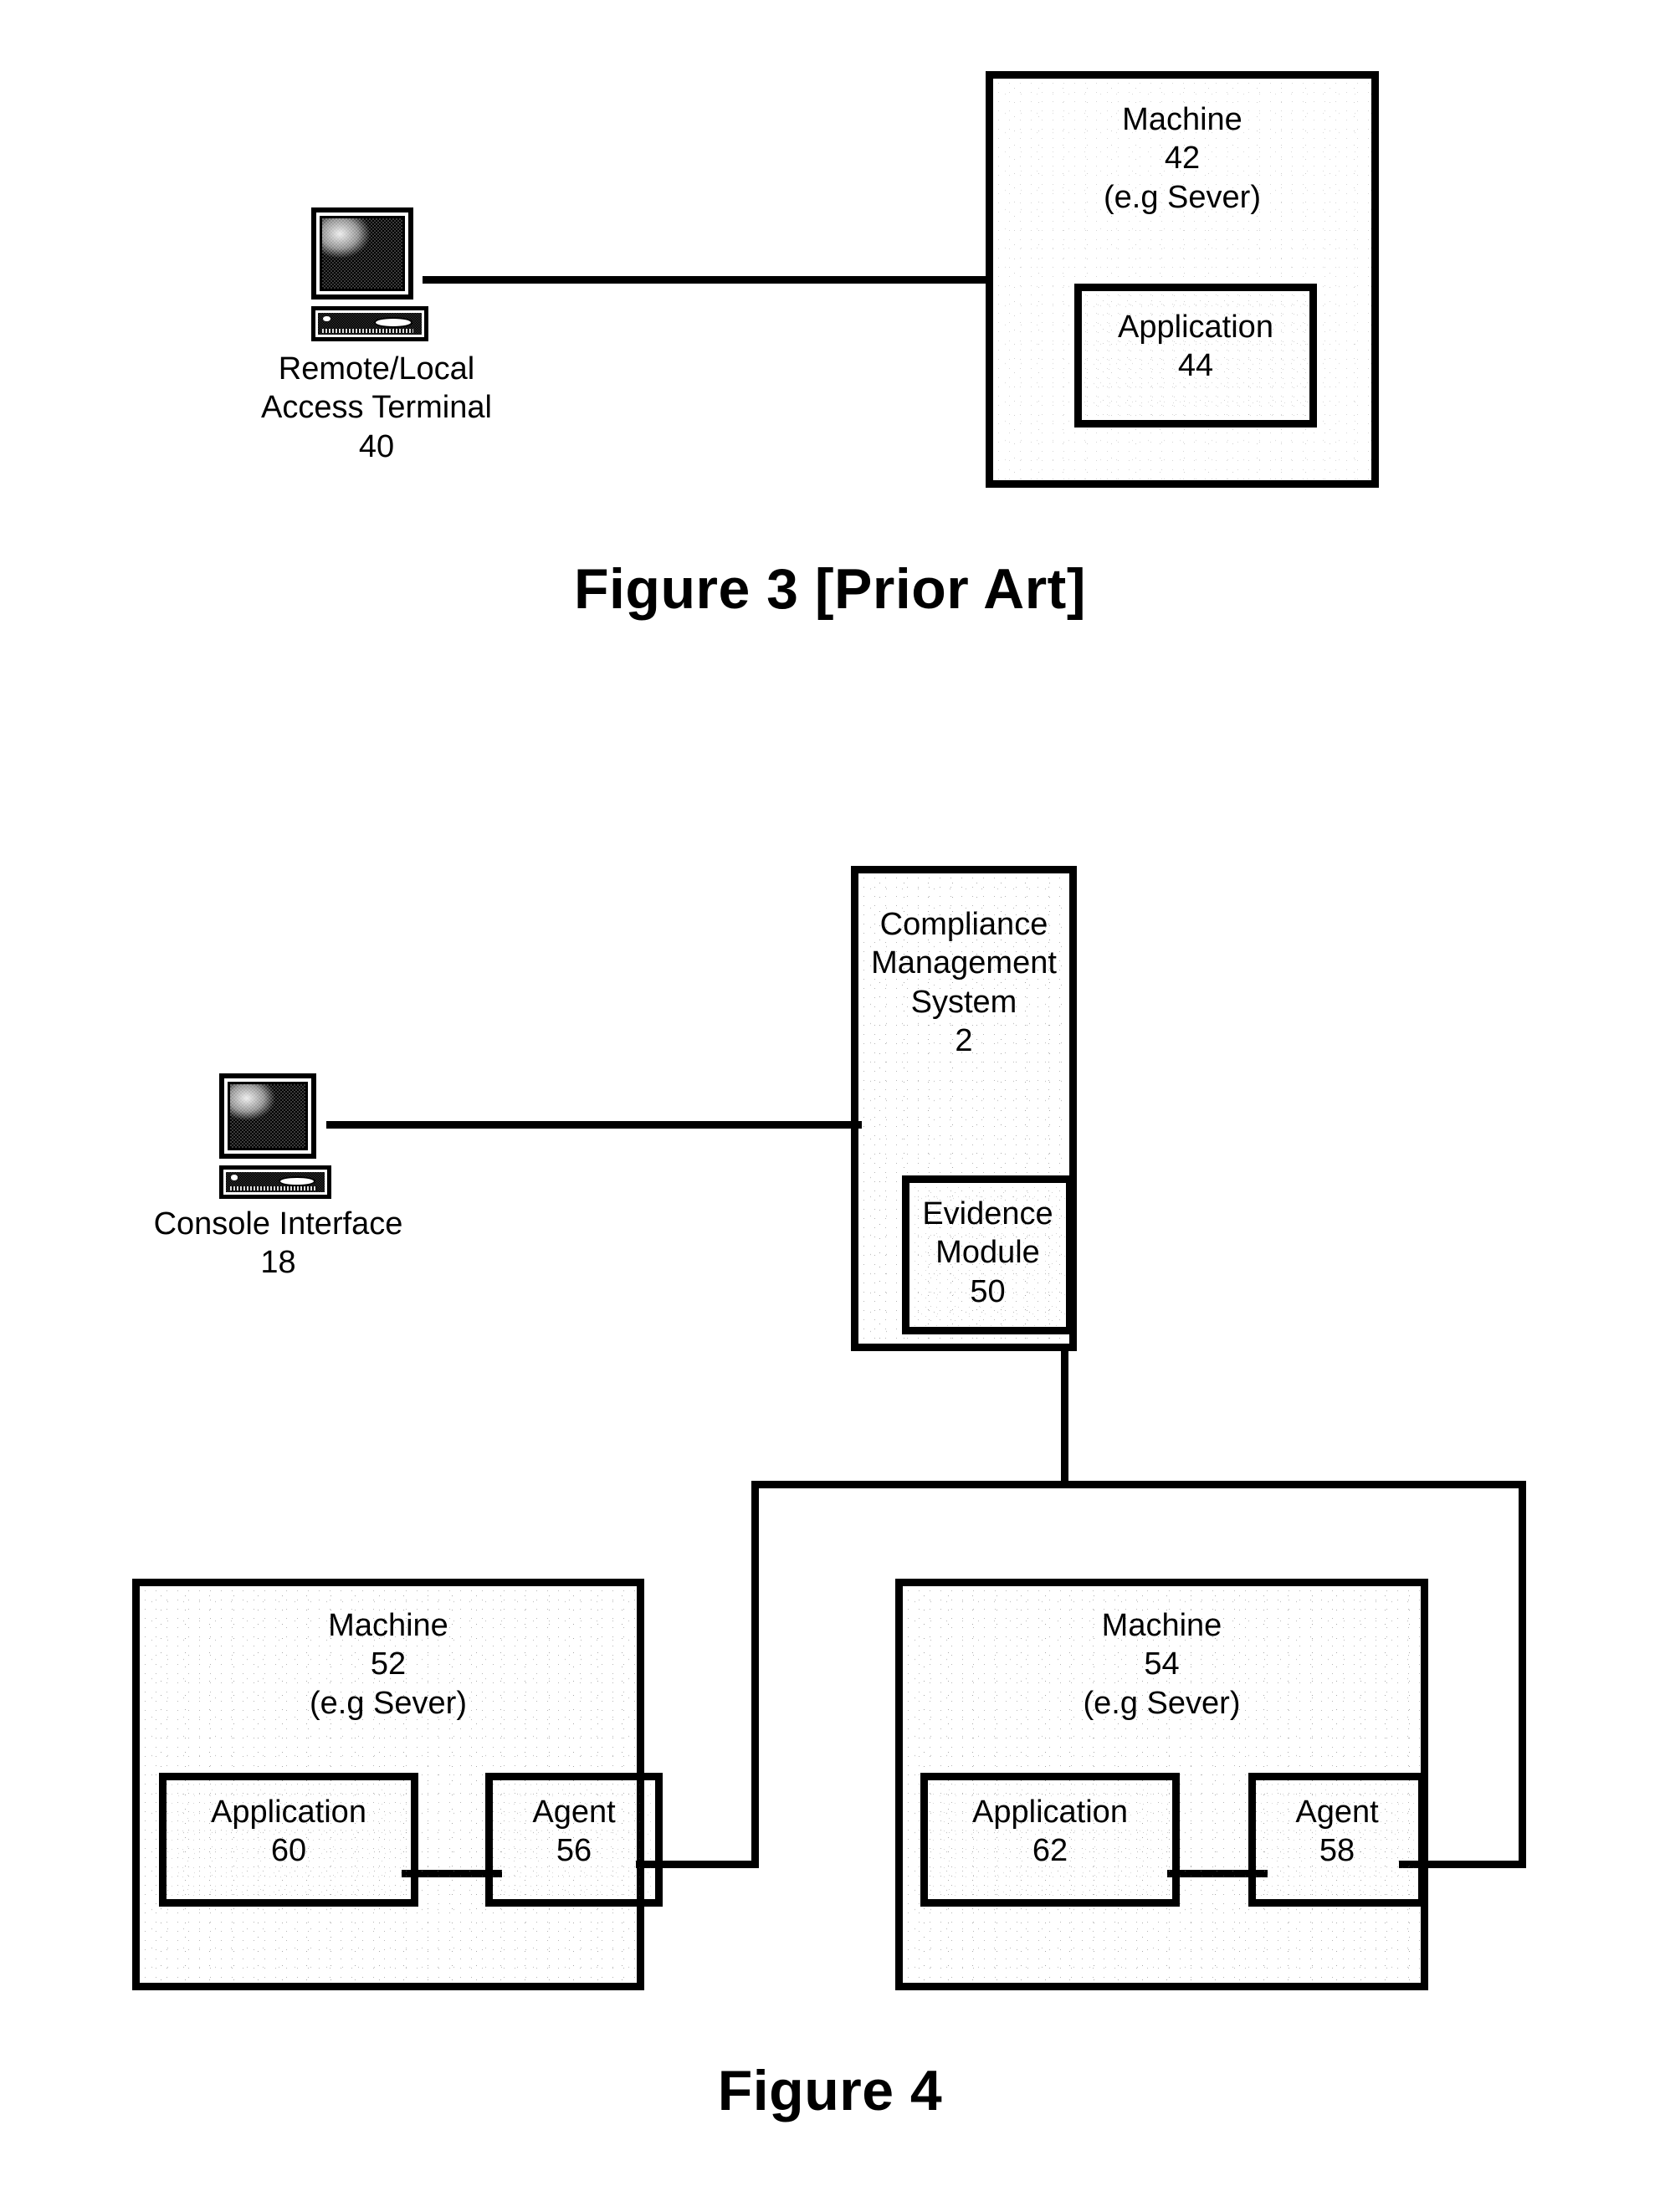  I want to click on bus-branch-right, so click(1522, 1674).